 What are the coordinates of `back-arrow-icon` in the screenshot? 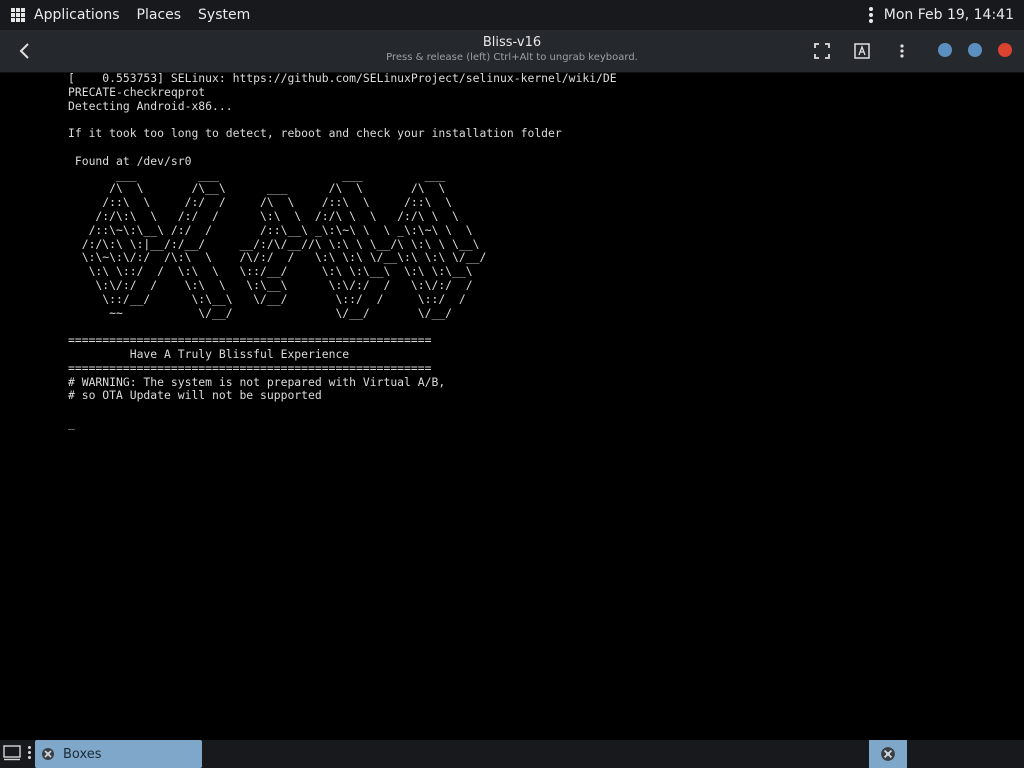 It's located at (25, 51).